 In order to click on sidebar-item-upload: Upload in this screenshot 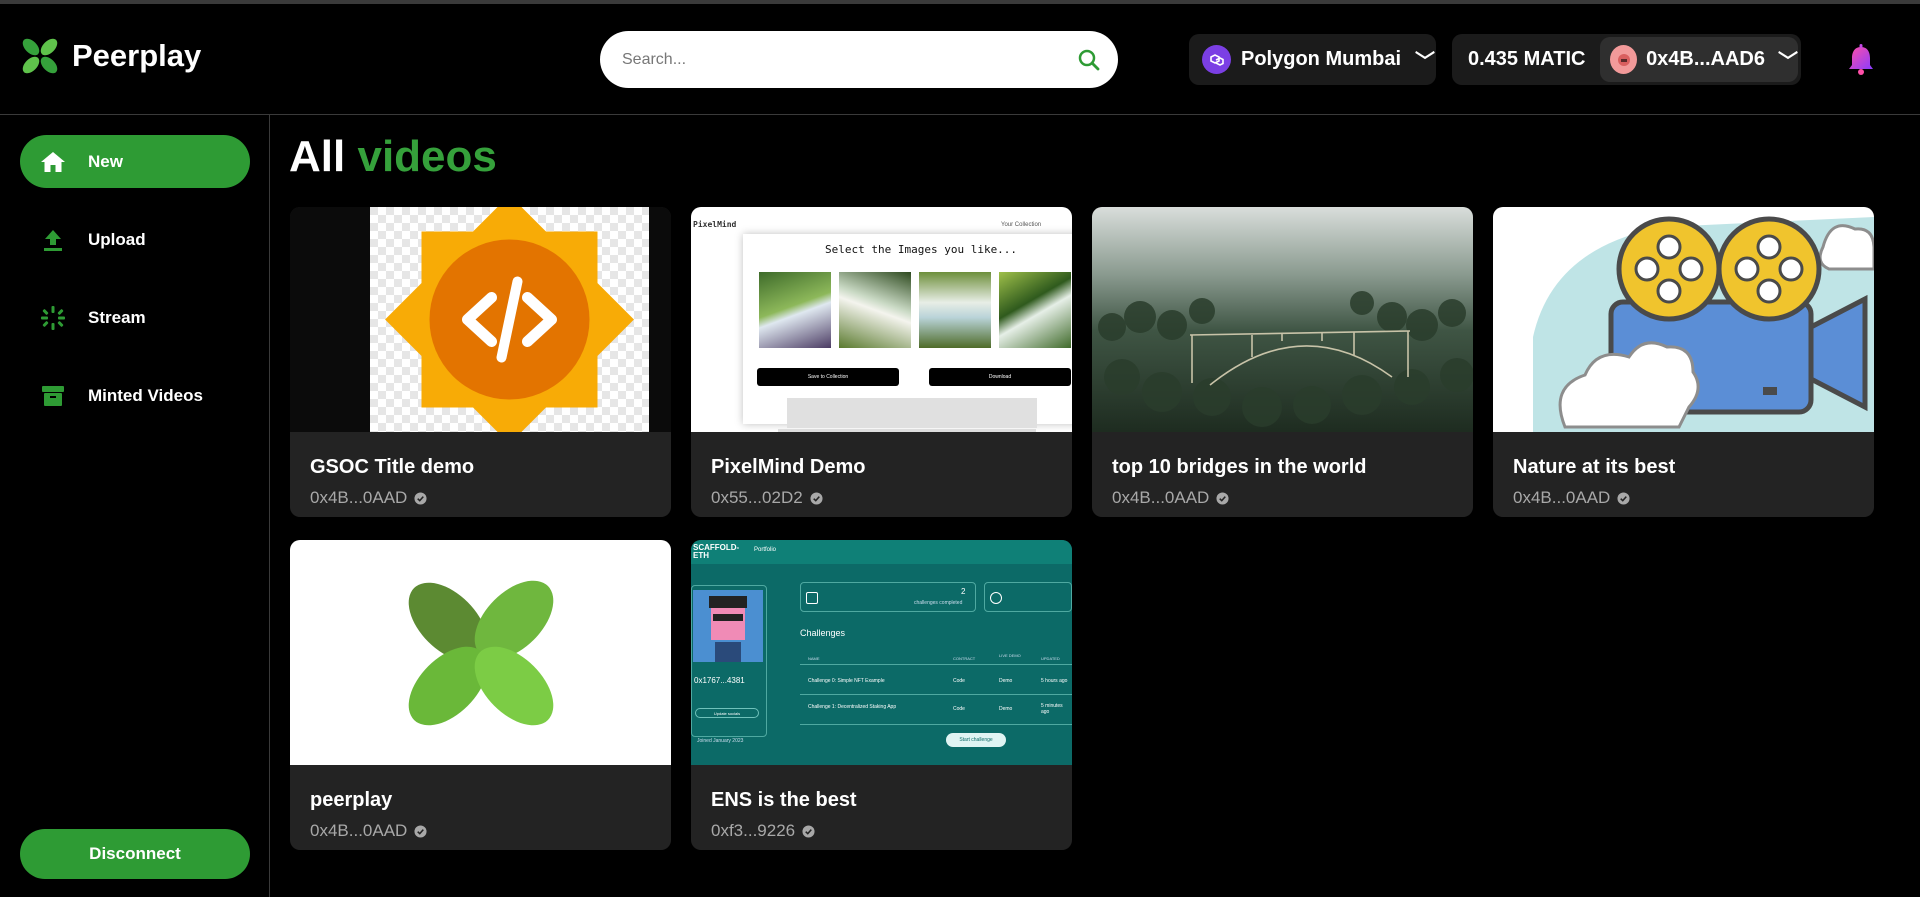, I will do `click(135, 239)`.